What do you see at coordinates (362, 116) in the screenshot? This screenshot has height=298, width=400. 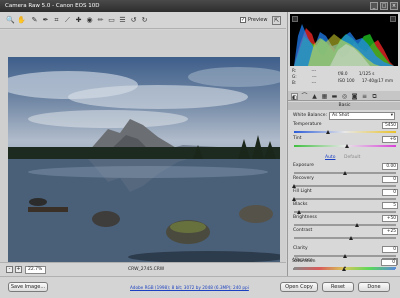 I see `white-balance-select: As Shot ▾` at bounding box center [362, 116].